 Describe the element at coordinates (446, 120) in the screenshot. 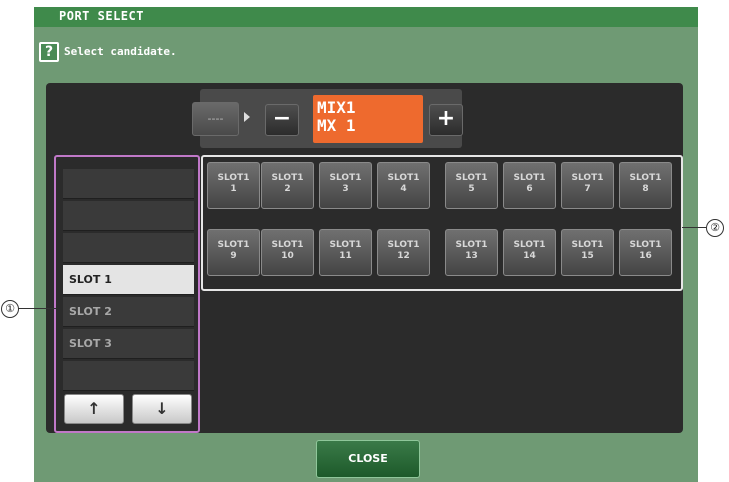

I see `next-channel-button: +` at that location.